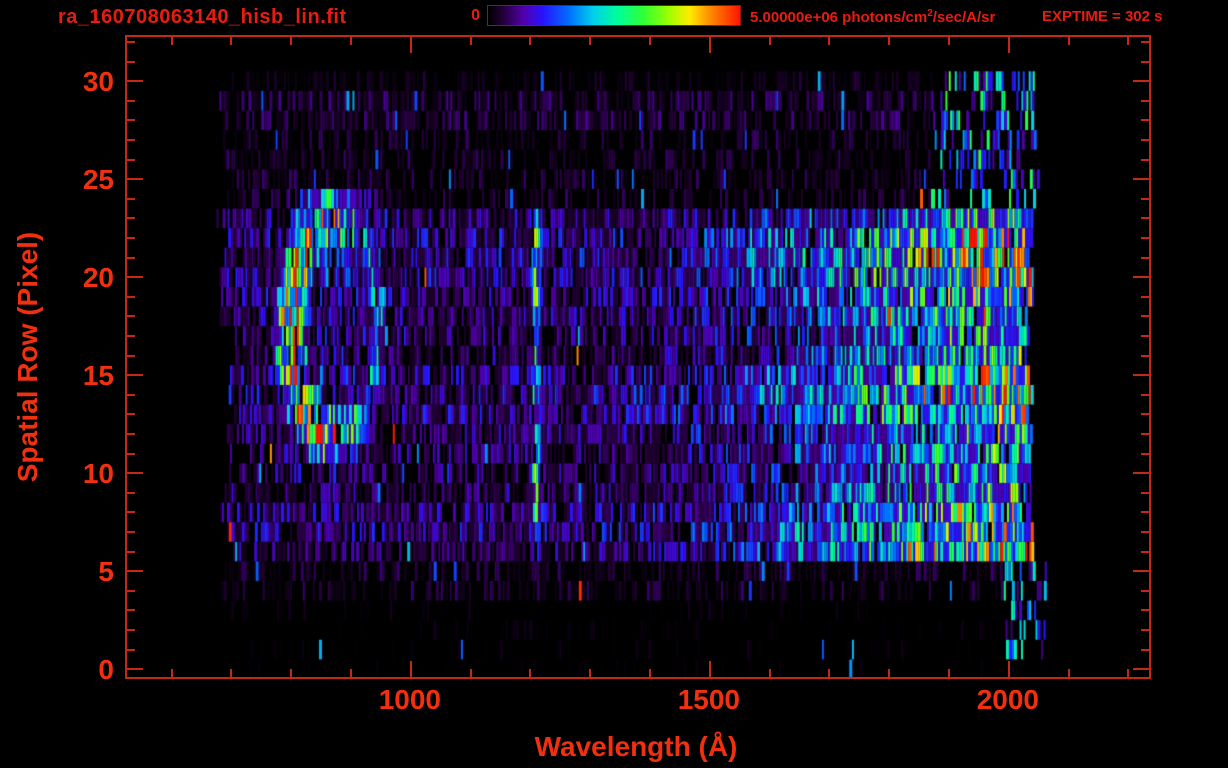 This screenshot has height=768, width=1228. Describe the element at coordinates (872, 17) in the screenshot. I see `colorbar-max-label: 5.00000e+06 photons/cm2/sec/A/sr` at that location.